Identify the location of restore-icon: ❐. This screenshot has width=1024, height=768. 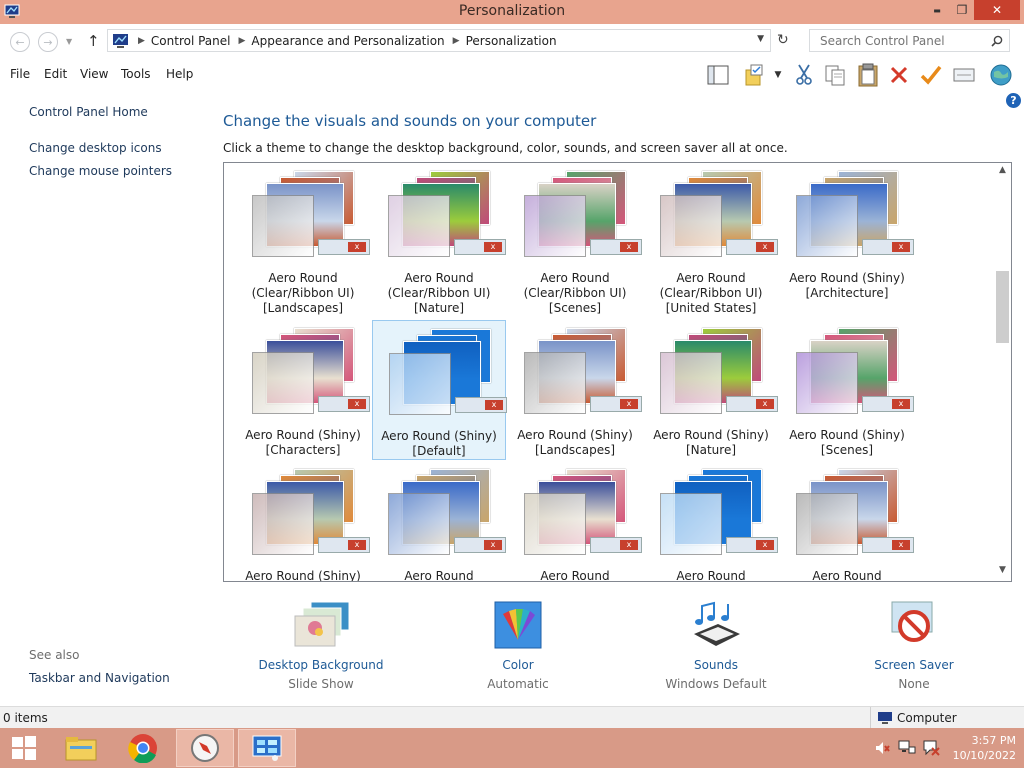
(962, 10).